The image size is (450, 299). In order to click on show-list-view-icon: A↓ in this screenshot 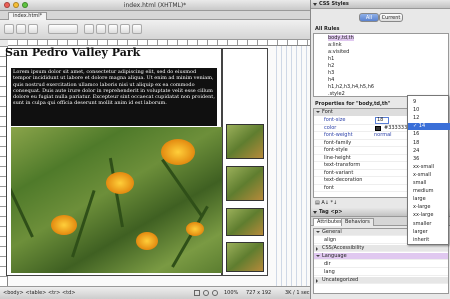, I will do `click(325, 203)`.